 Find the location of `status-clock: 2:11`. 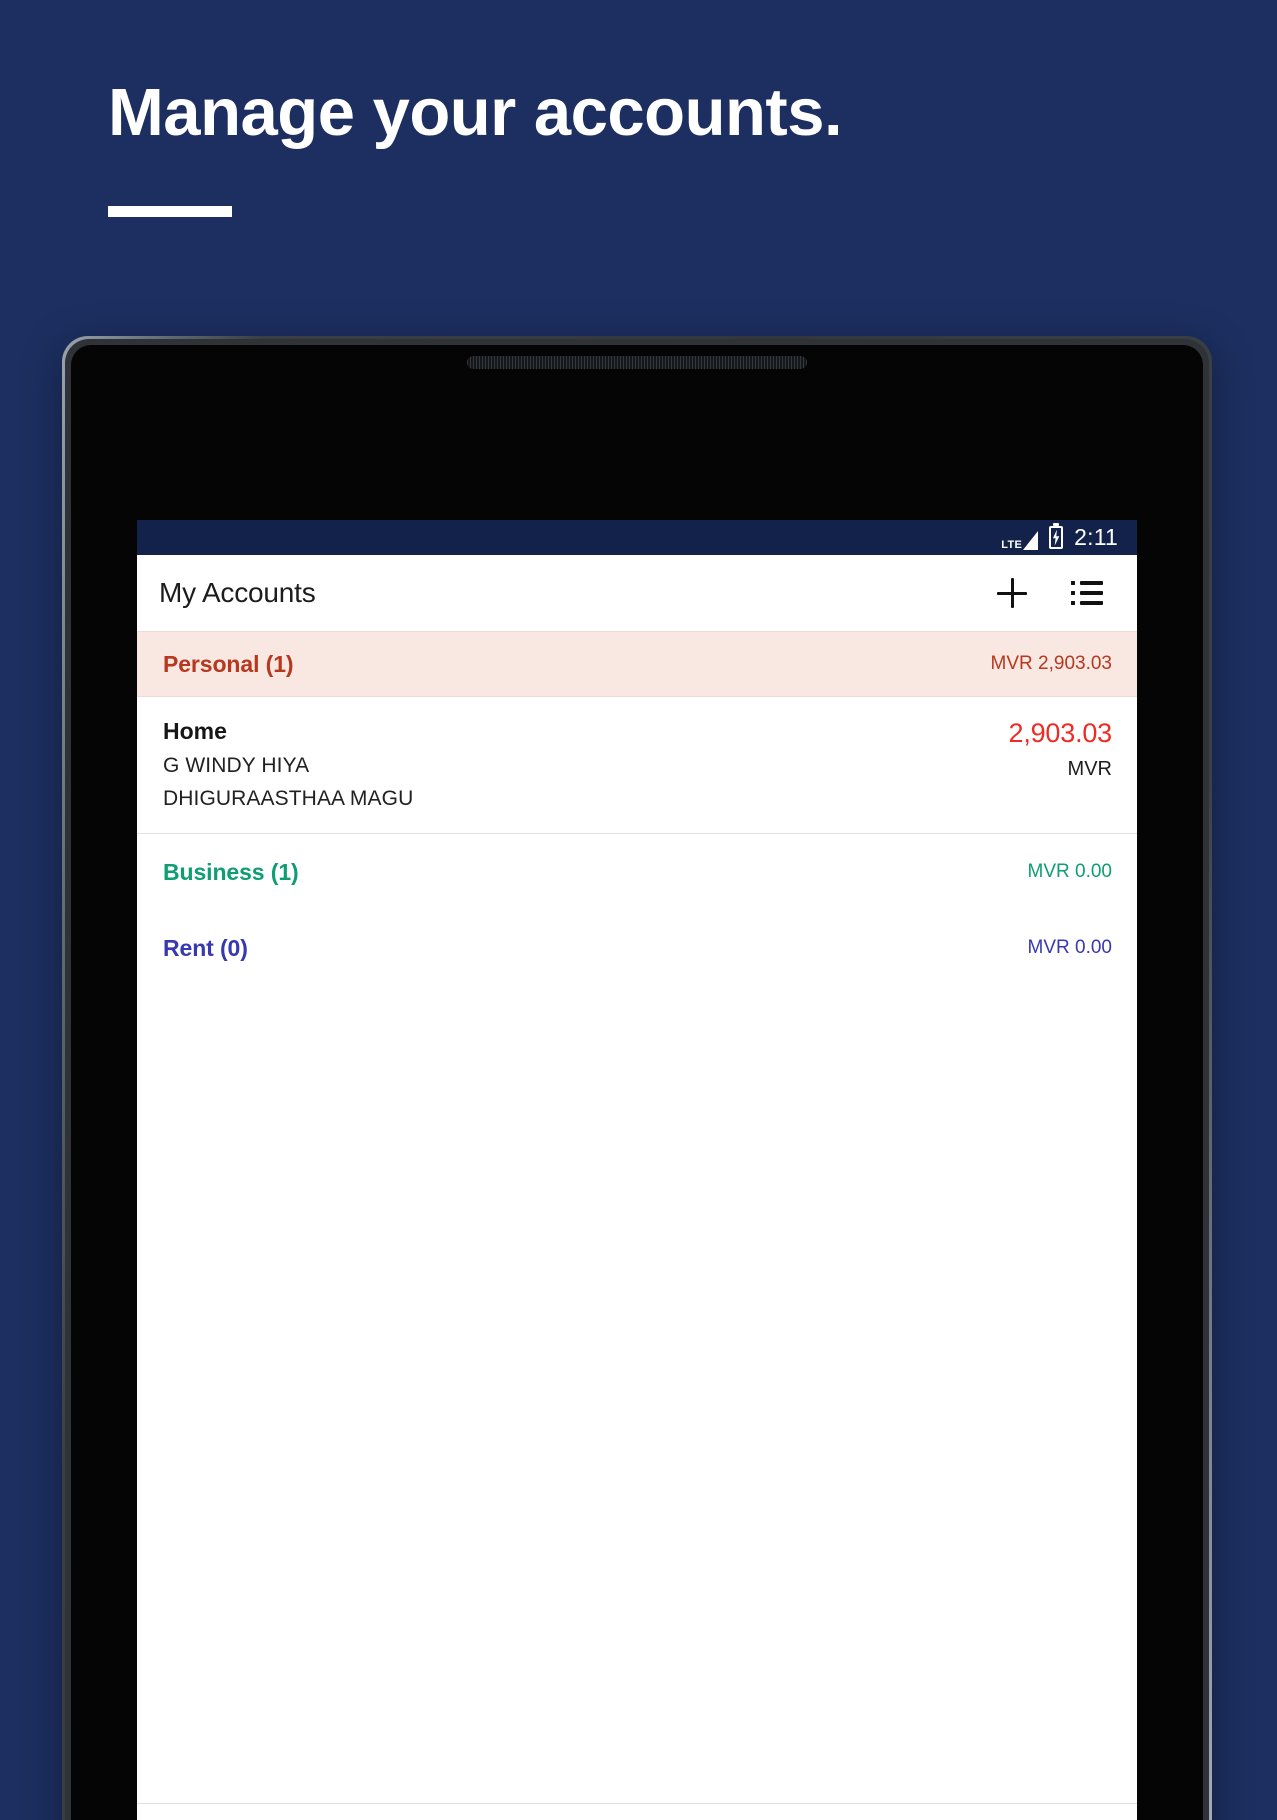

status-clock: 2:11 is located at coordinates (1096, 537).